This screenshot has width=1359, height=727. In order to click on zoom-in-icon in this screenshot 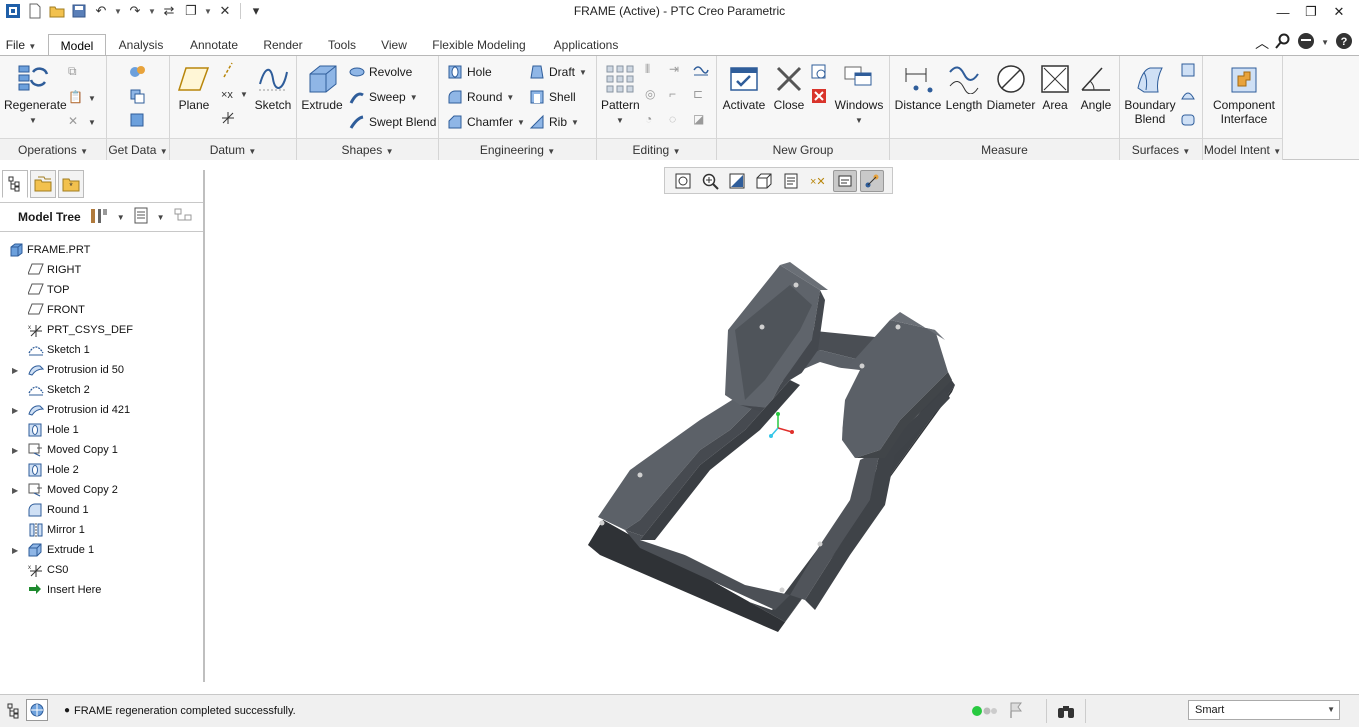, I will do `click(710, 181)`.